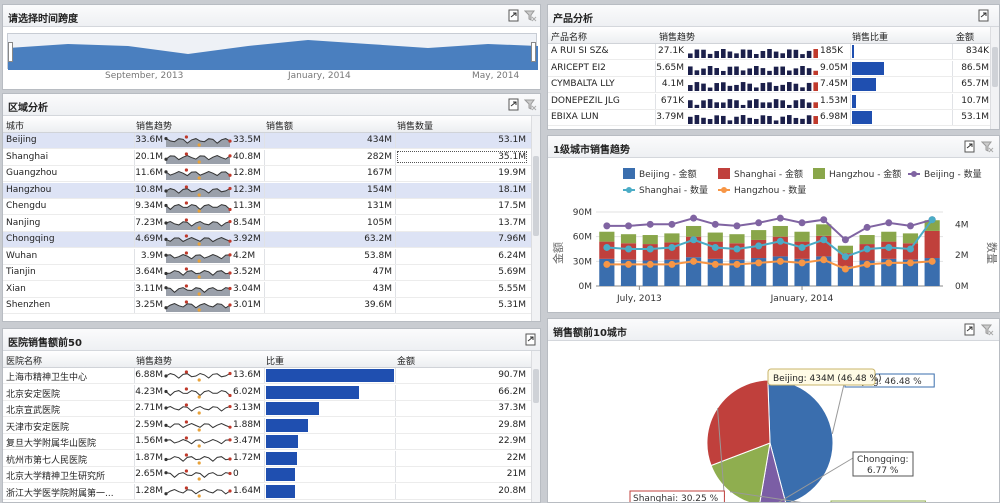 Image resolution: width=1000 pixels, height=503 pixels. I want to click on table-row: 北京安定医院 4.23M 6.02M 66.2M, so click(267, 392).